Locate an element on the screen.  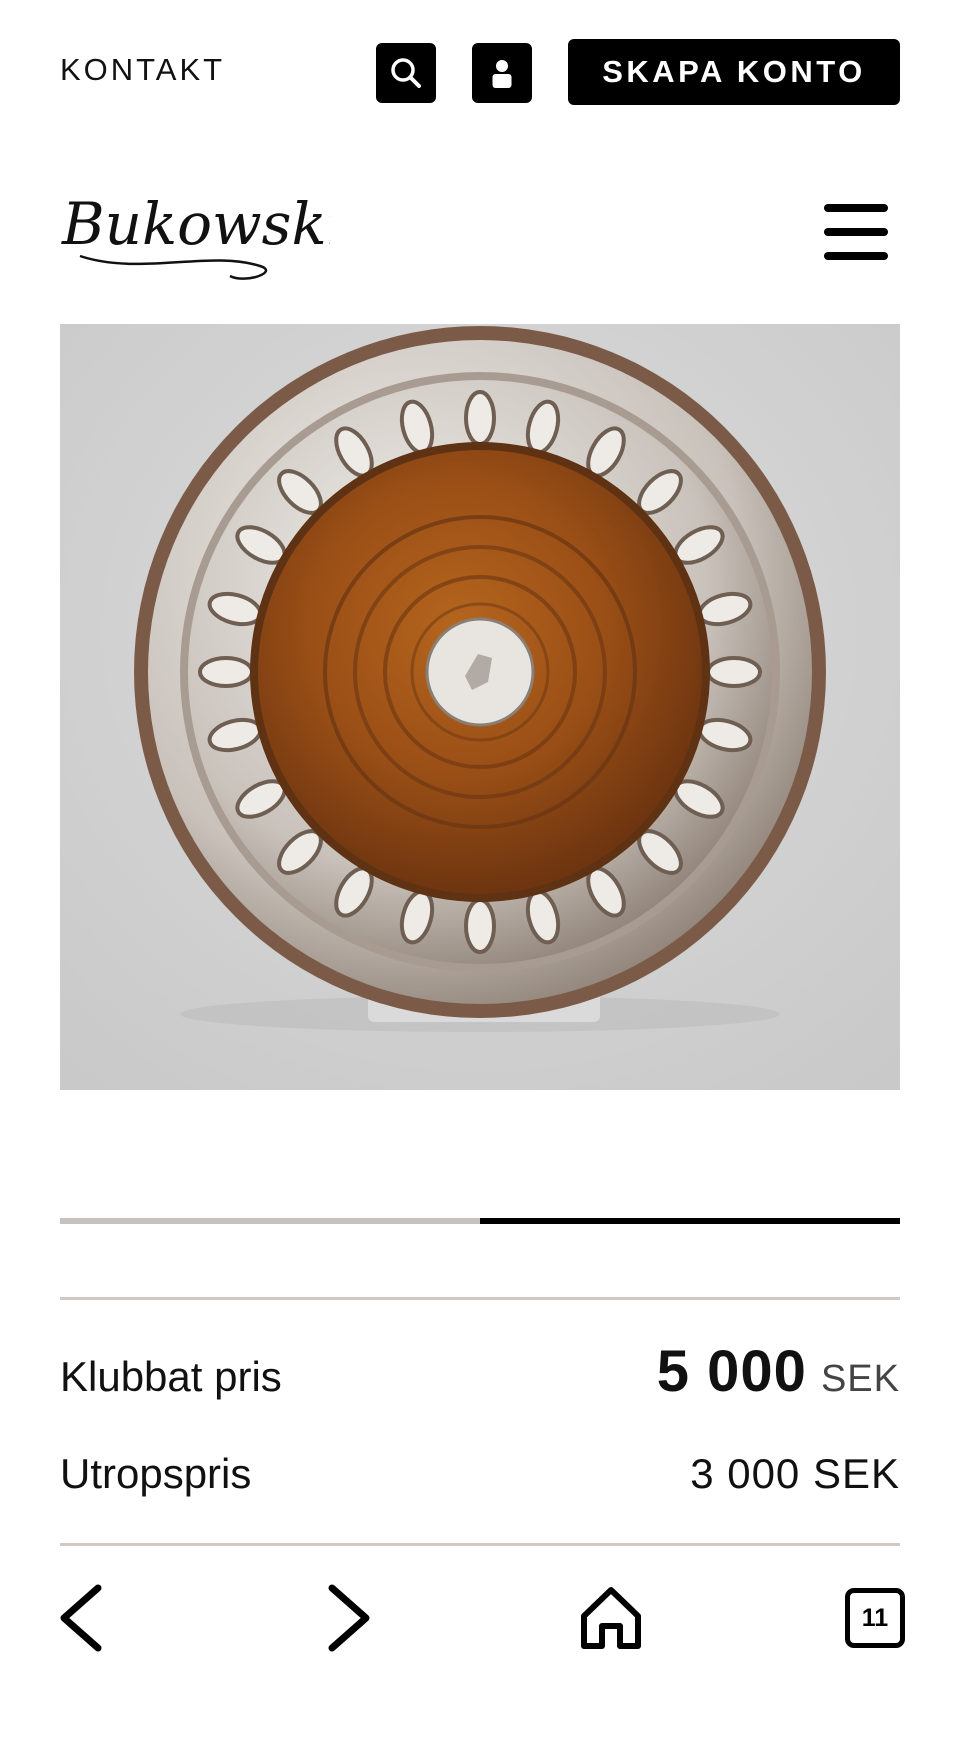
search-icon is located at coordinates (406, 73).